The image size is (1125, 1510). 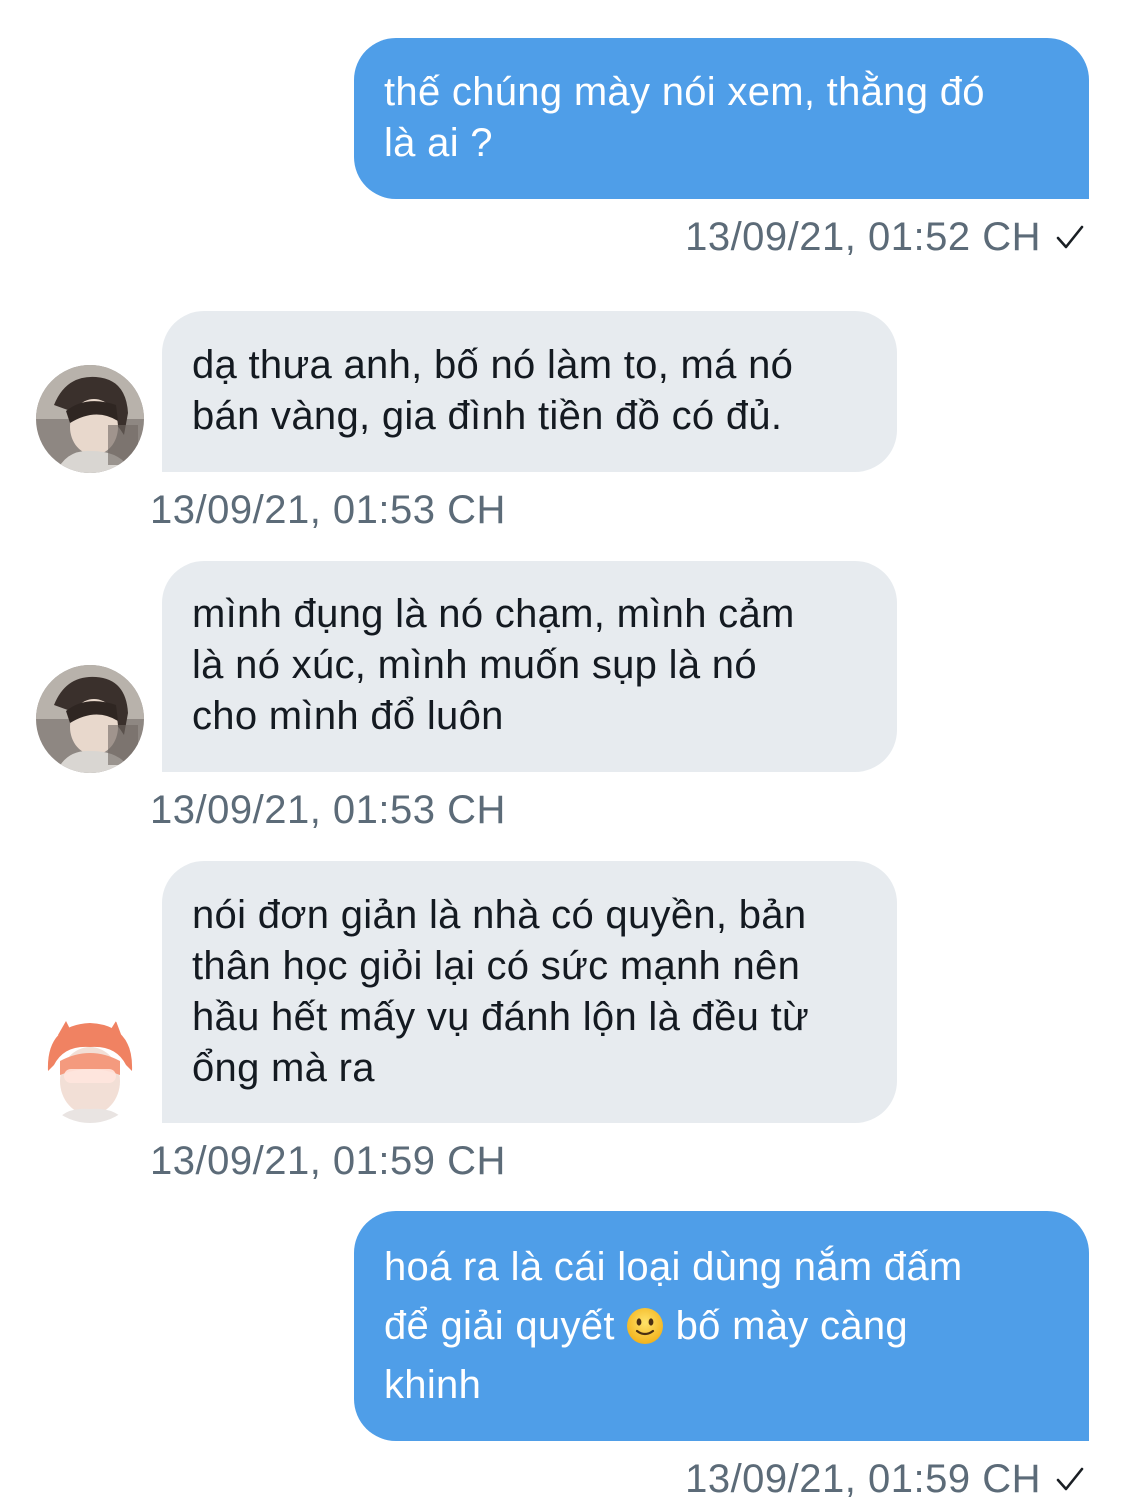 I want to click on message-text-line: hầu hết mấy vụ đánh lộn là đều từ, so click(x=501, y=1017).